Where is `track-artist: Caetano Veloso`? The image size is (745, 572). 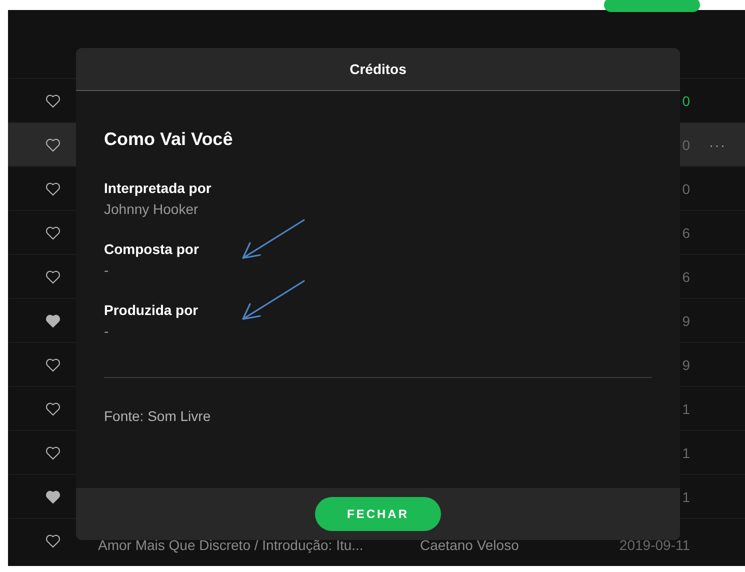 track-artist: Caetano Veloso is located at coordinates (469, 544).